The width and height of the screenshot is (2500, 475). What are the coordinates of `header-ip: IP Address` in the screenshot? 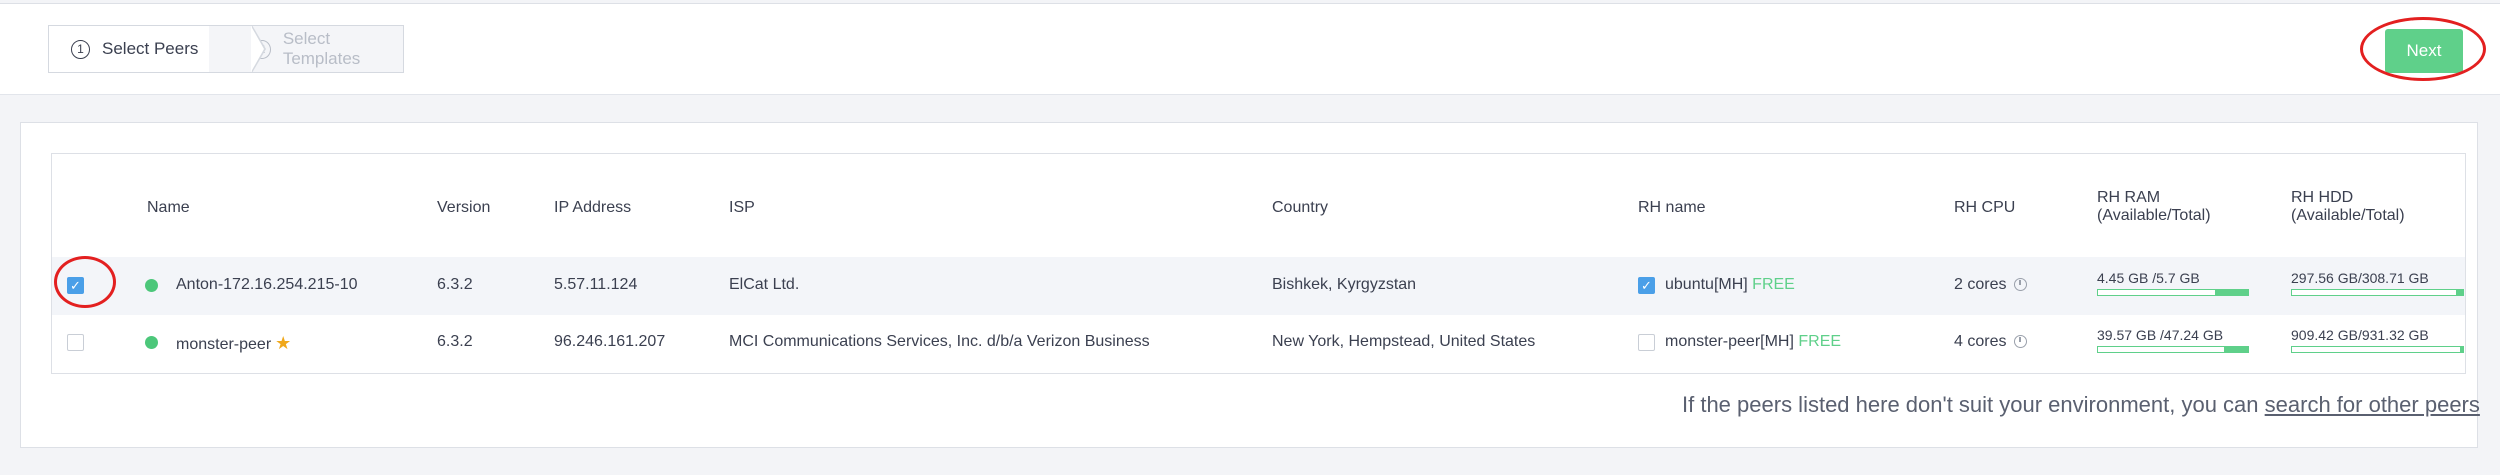 It's located at (593, 207).